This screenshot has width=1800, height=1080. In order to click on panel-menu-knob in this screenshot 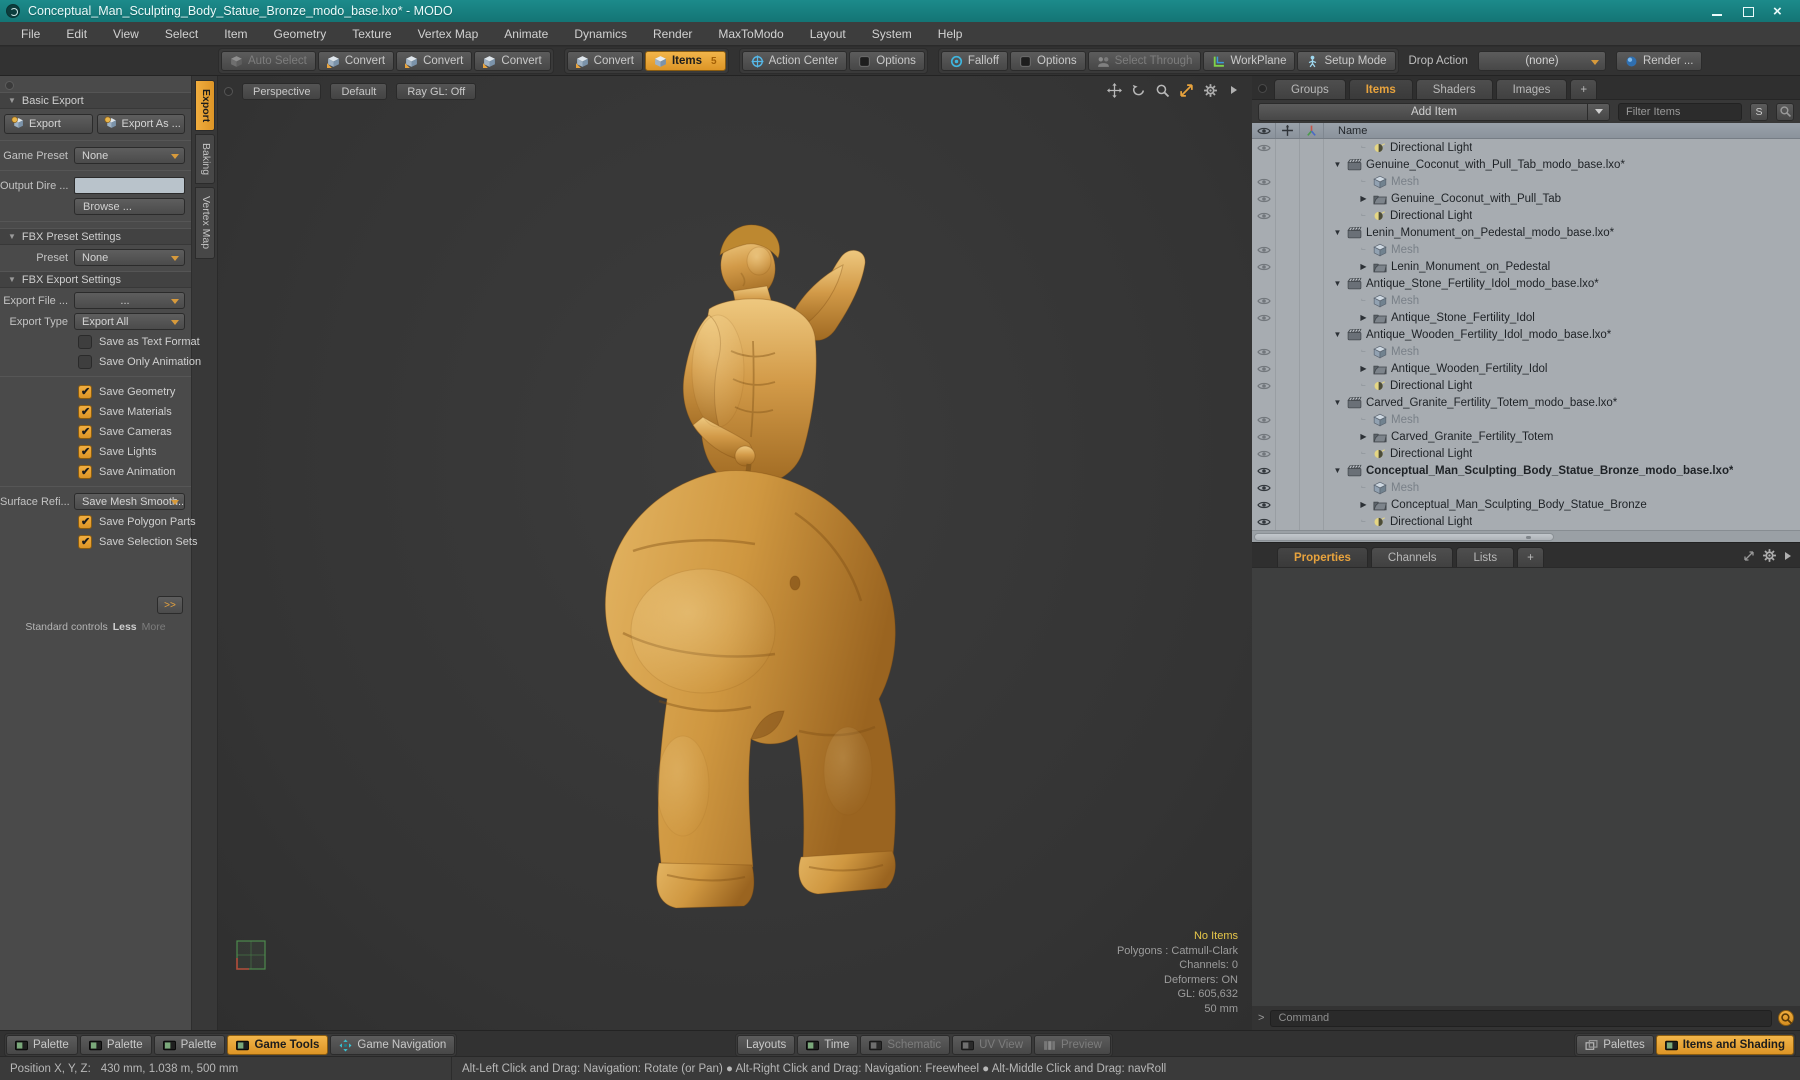, I will do `click(9, 85)`.